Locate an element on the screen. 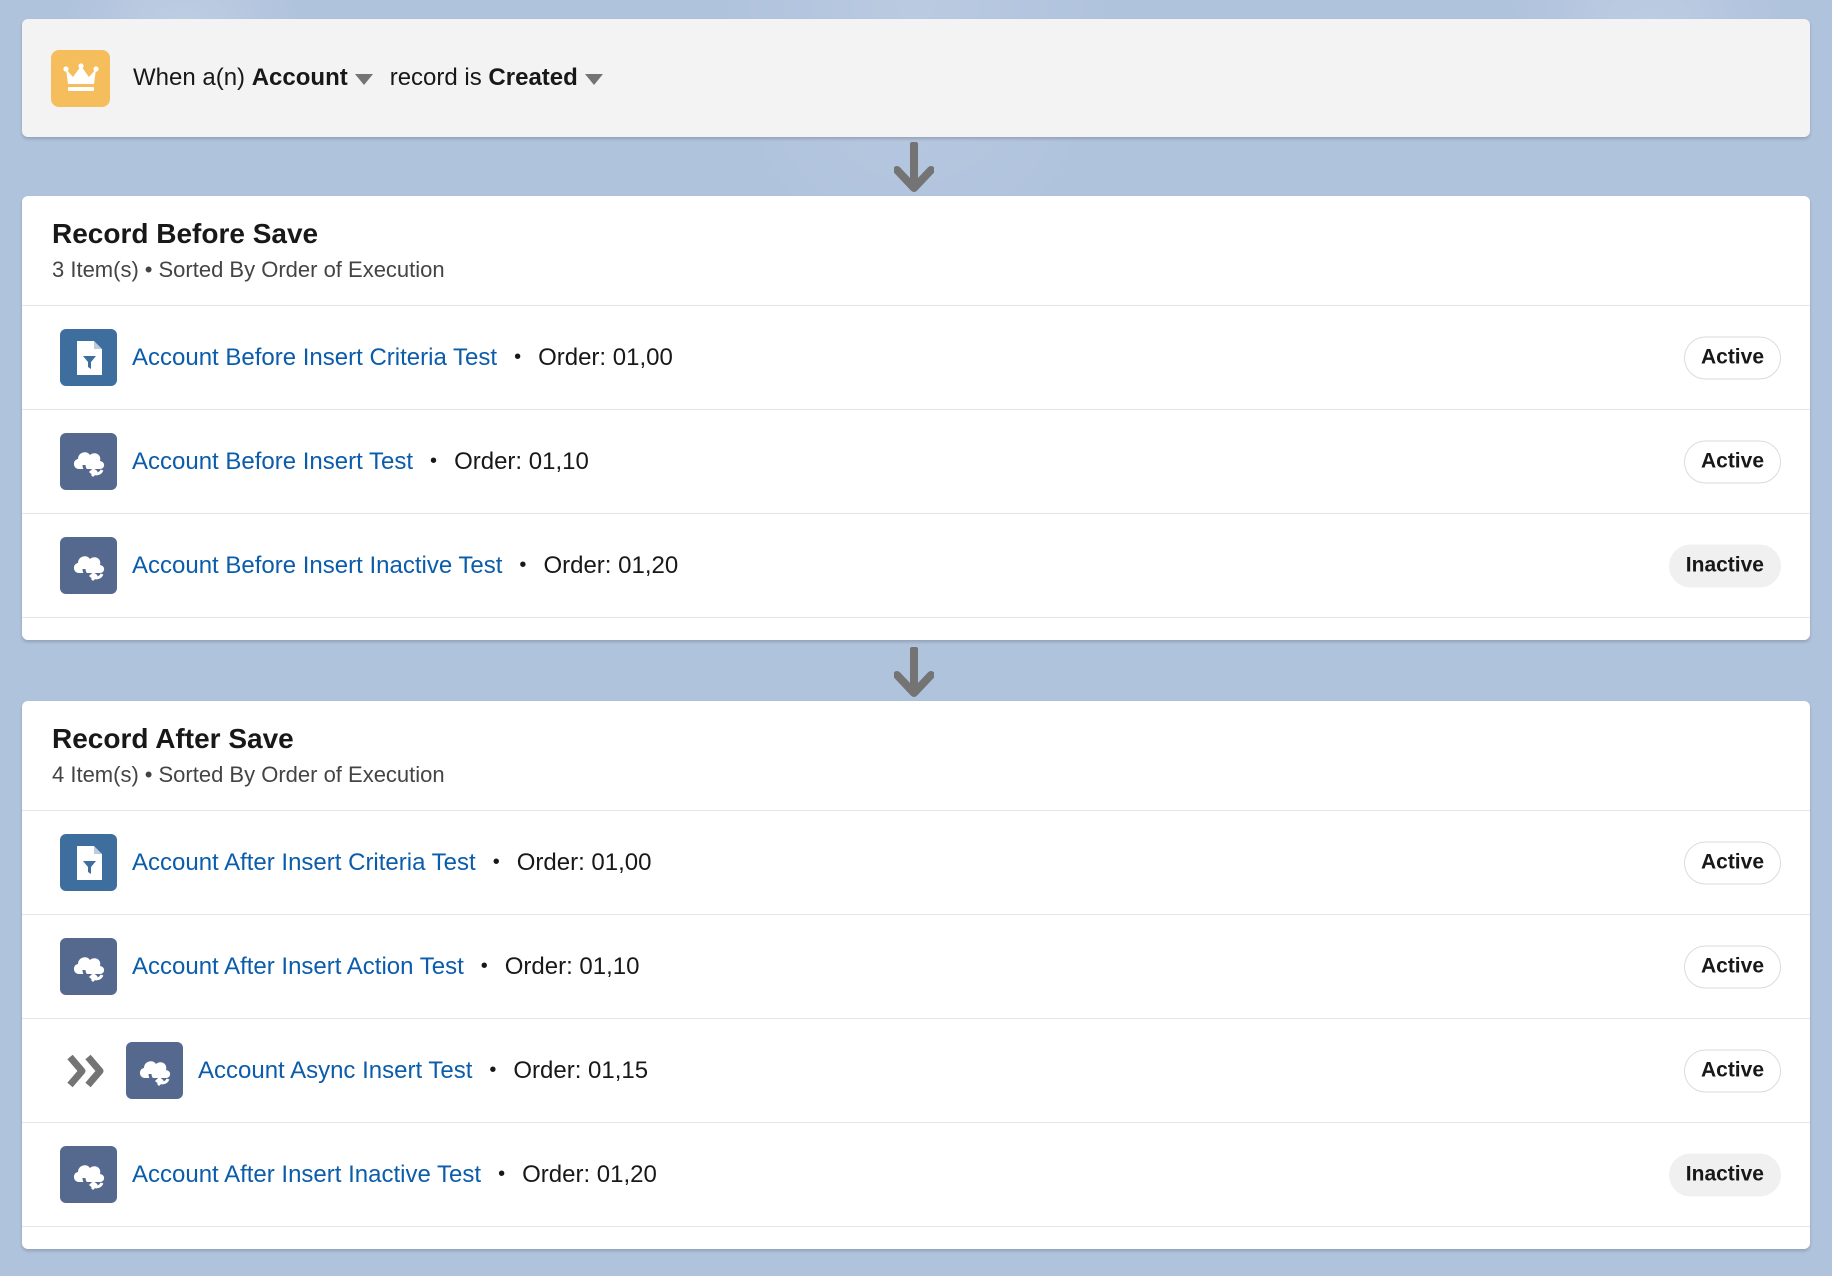 This screenshot has height=1276, width=1832. trigger-middle: record is is located at coordinates (435, 77).